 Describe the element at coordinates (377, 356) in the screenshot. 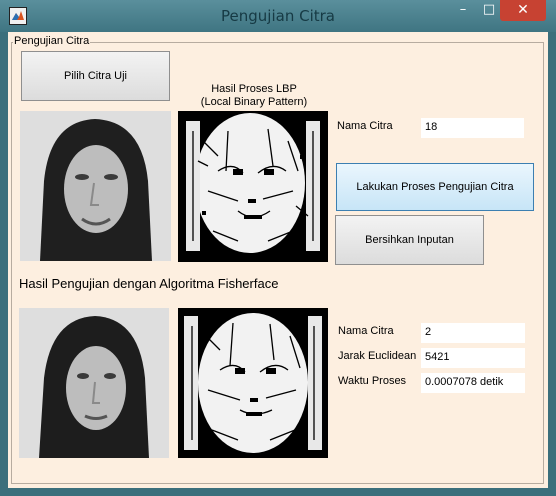

I see `jarak-euclidean-label: Jarak Euclidean` at that location.